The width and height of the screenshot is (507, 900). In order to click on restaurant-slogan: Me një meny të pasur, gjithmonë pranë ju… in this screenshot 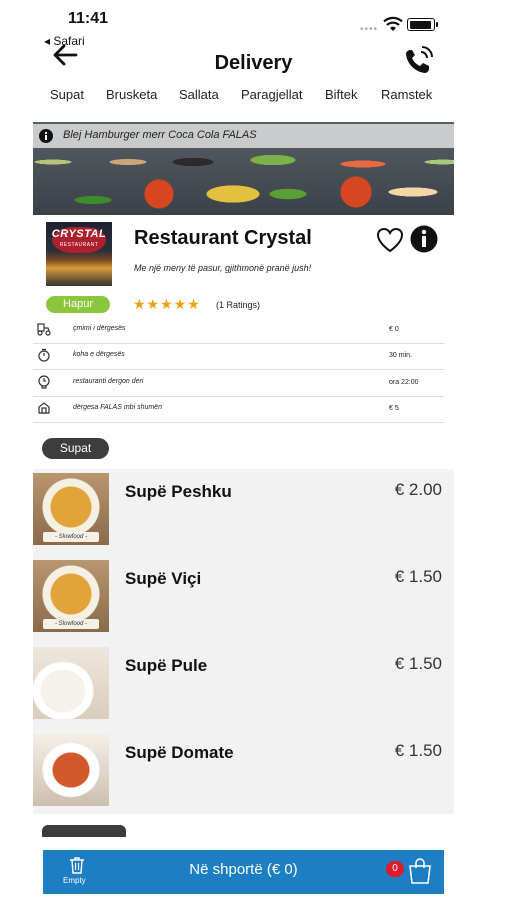, I will do `click(223, 268)`.